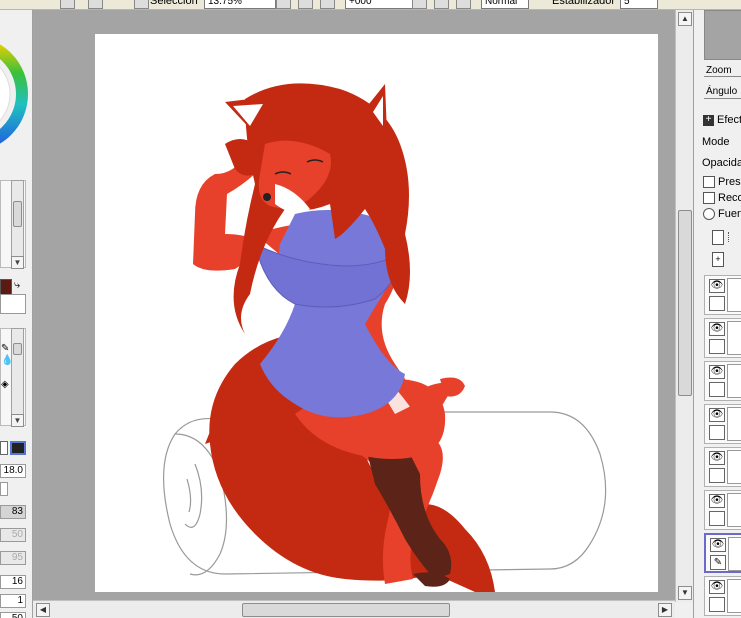  I want to click on eraser-tool-icon: ◈, so click(5, 384).